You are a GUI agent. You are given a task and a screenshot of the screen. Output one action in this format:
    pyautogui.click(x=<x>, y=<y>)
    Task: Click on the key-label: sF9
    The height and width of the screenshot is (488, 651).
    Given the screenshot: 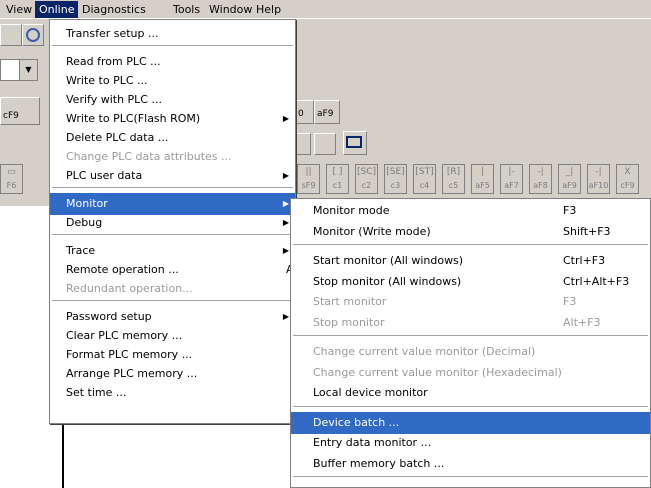 What is the action you would take?
    pyautogui.click(x=308, y=185)
    